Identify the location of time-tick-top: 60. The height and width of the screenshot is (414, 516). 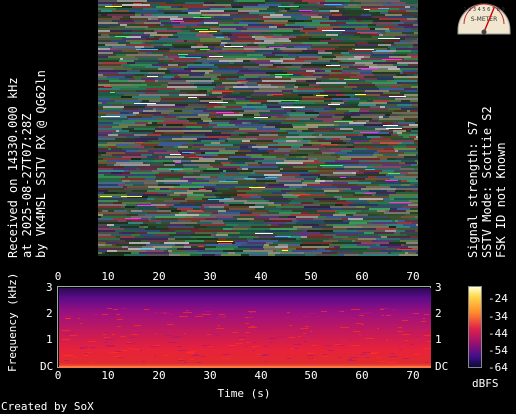
(362, 276).